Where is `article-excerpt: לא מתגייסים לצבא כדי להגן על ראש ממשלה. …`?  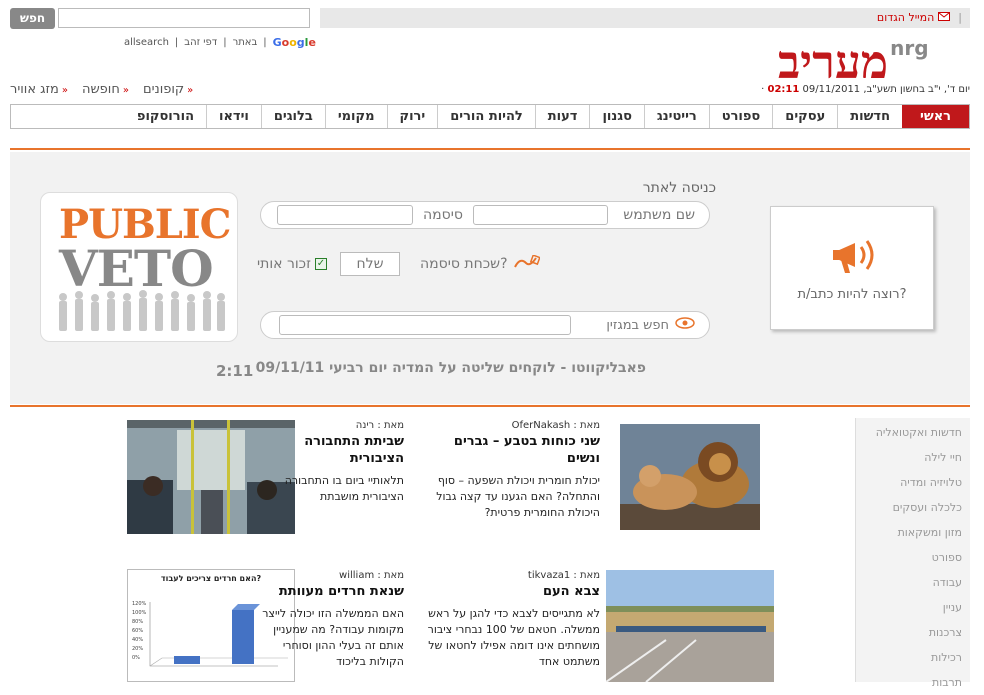 article-excerpt: לא מתגייסים לצבא כדי להגן על ראש ממשלה. … is located at coordinates (513, 637).